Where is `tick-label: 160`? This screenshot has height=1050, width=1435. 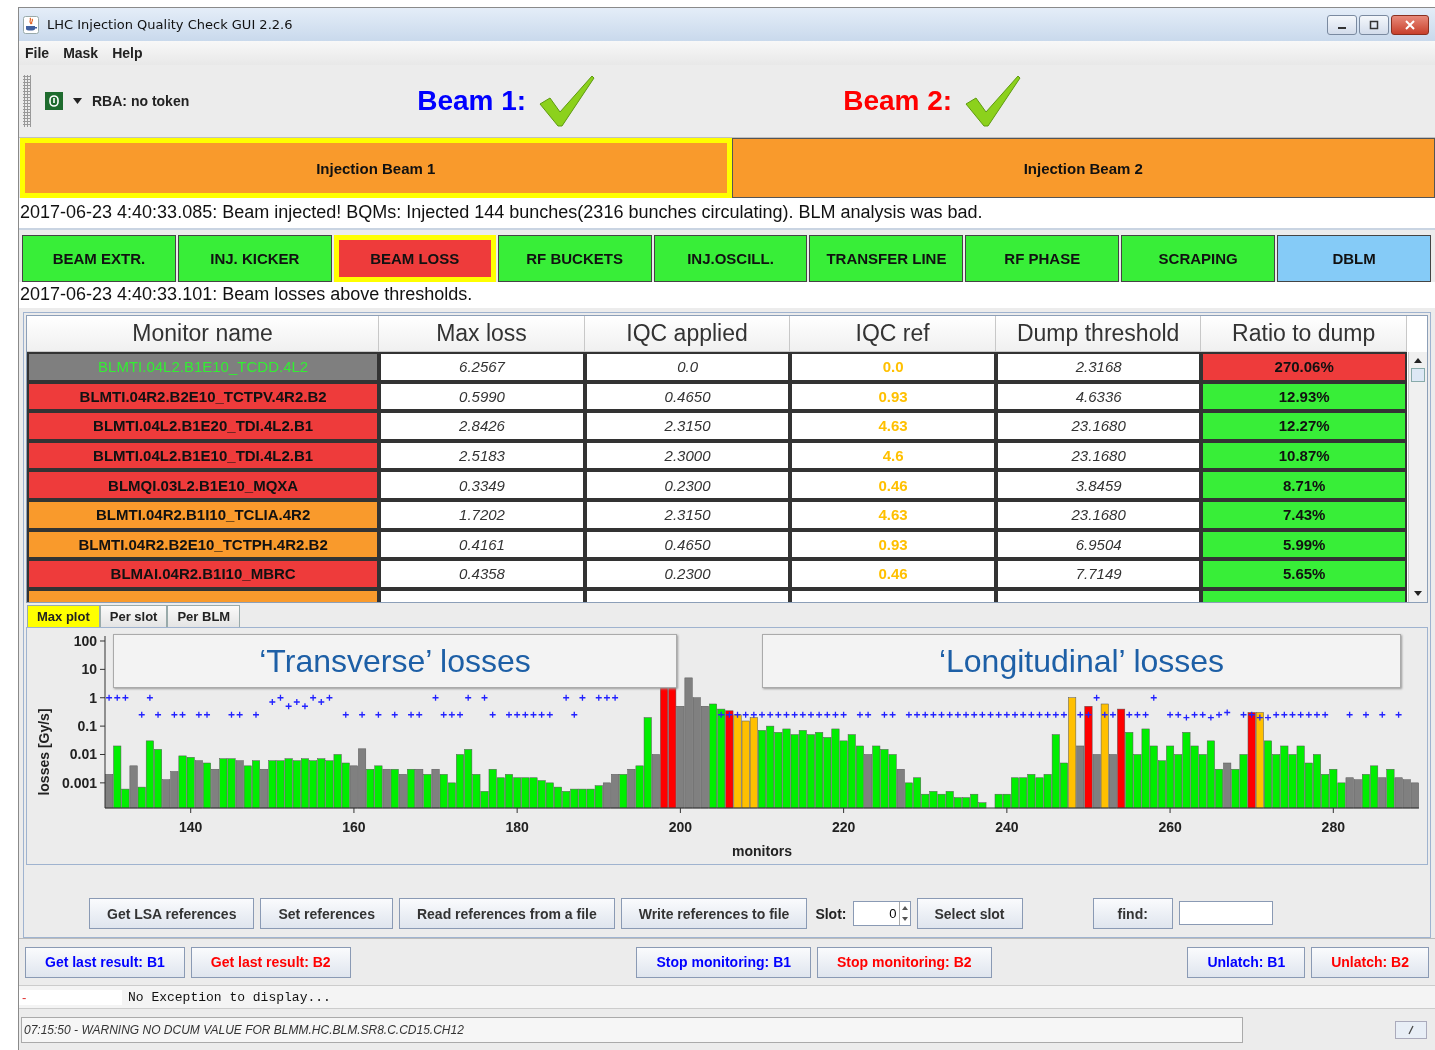
tick-label: 160 is located at coordinates (354, 827).